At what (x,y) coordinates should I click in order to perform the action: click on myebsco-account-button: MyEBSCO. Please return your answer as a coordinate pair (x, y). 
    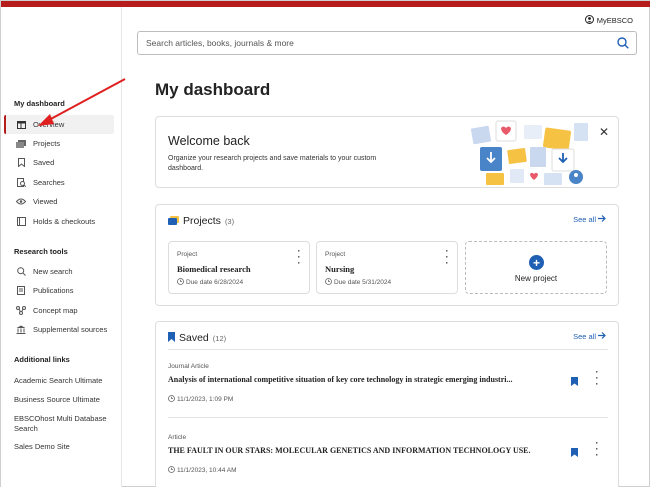
    Looking at the image, I should click on (608, 20).